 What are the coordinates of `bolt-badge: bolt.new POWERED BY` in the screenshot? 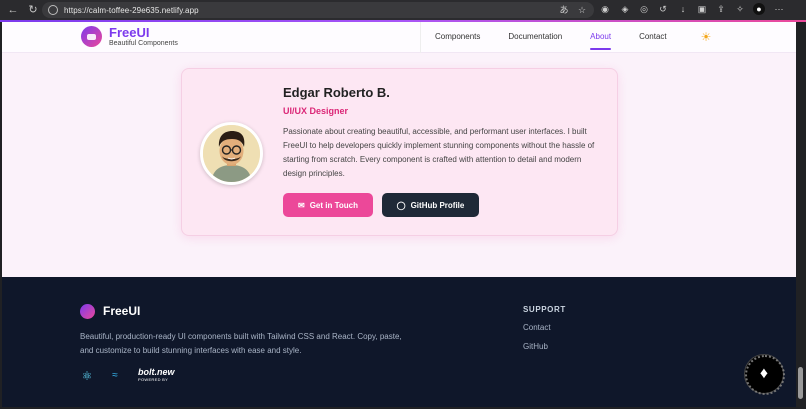 It's located at (156, 375).